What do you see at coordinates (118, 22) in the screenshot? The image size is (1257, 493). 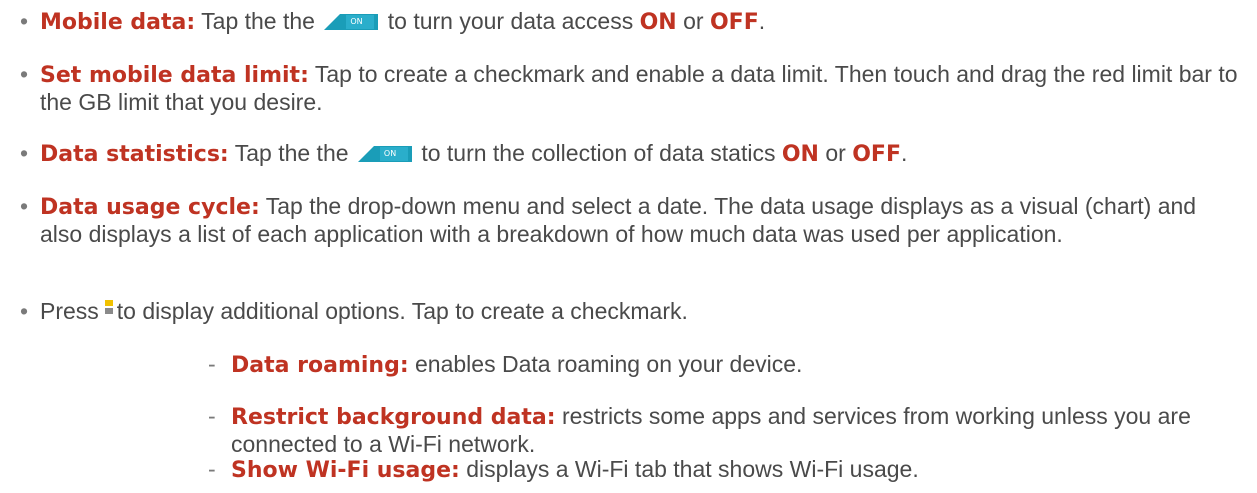 I see `term-mobile-data: Mobile data:` at bounding box center [118, 22].